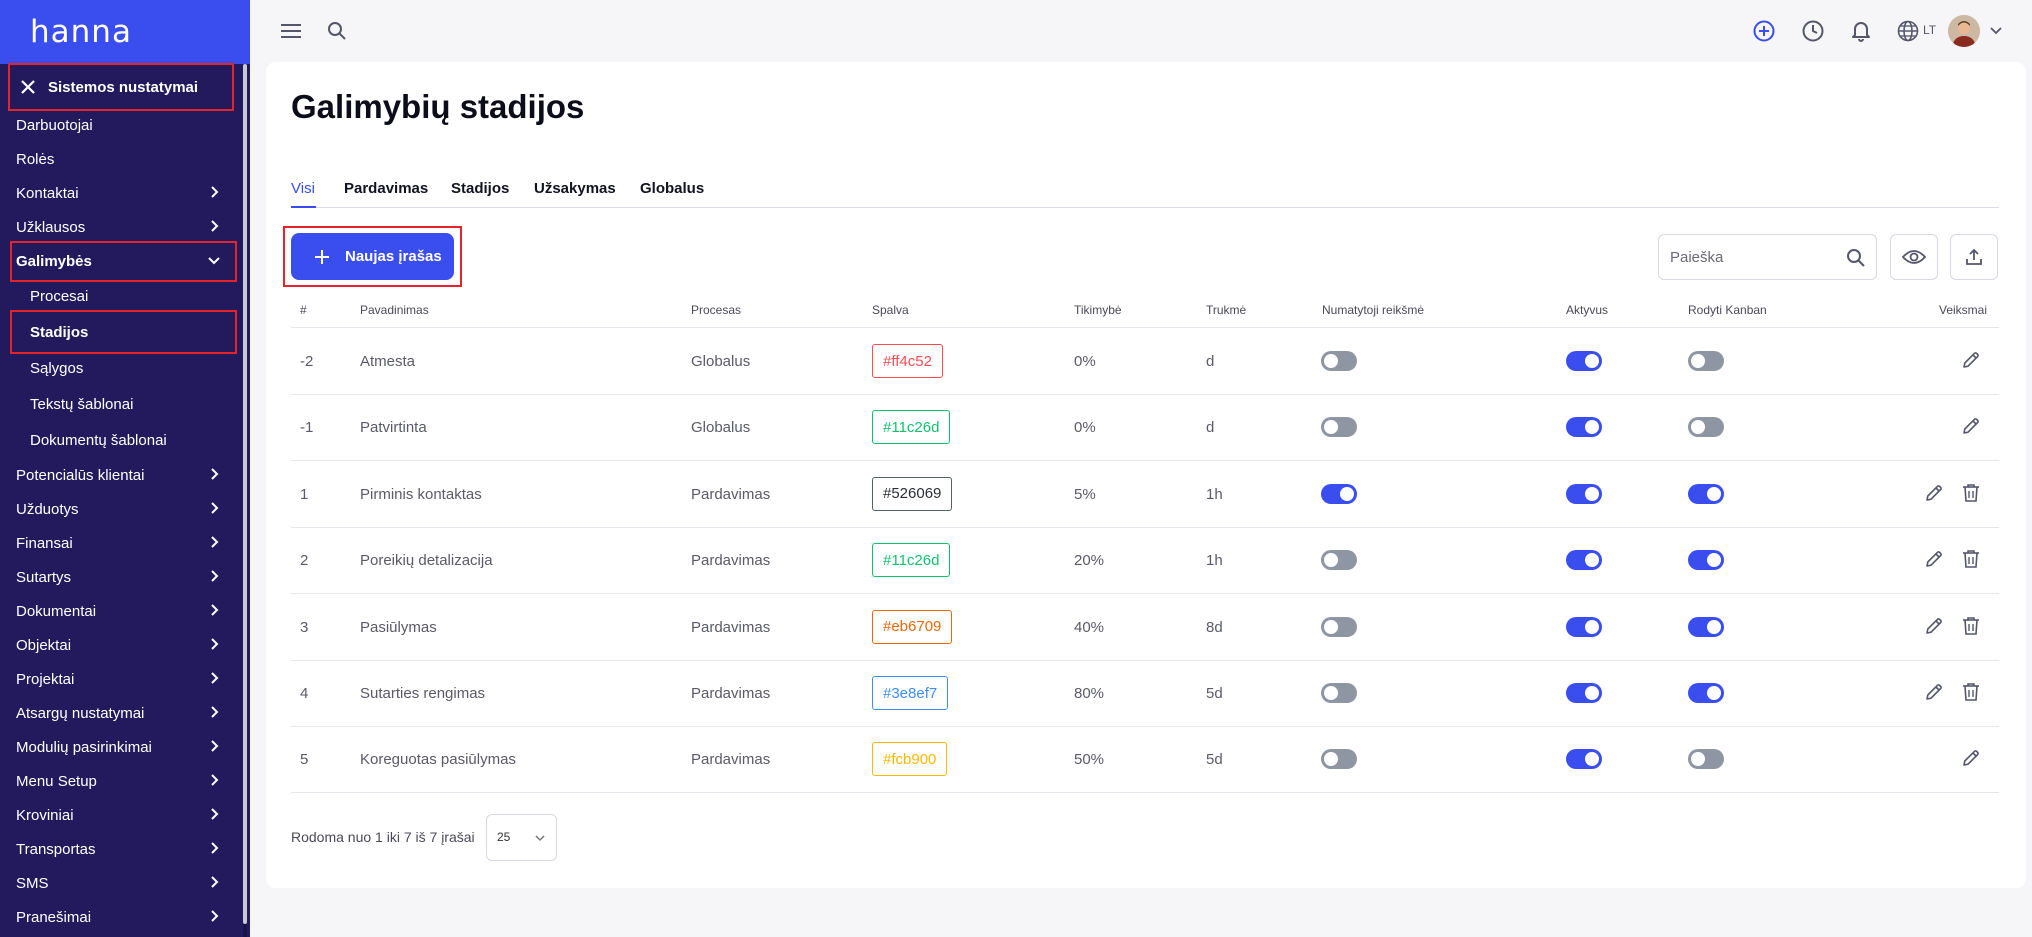  I want to click on topbar: LT, so click(1141, 31).